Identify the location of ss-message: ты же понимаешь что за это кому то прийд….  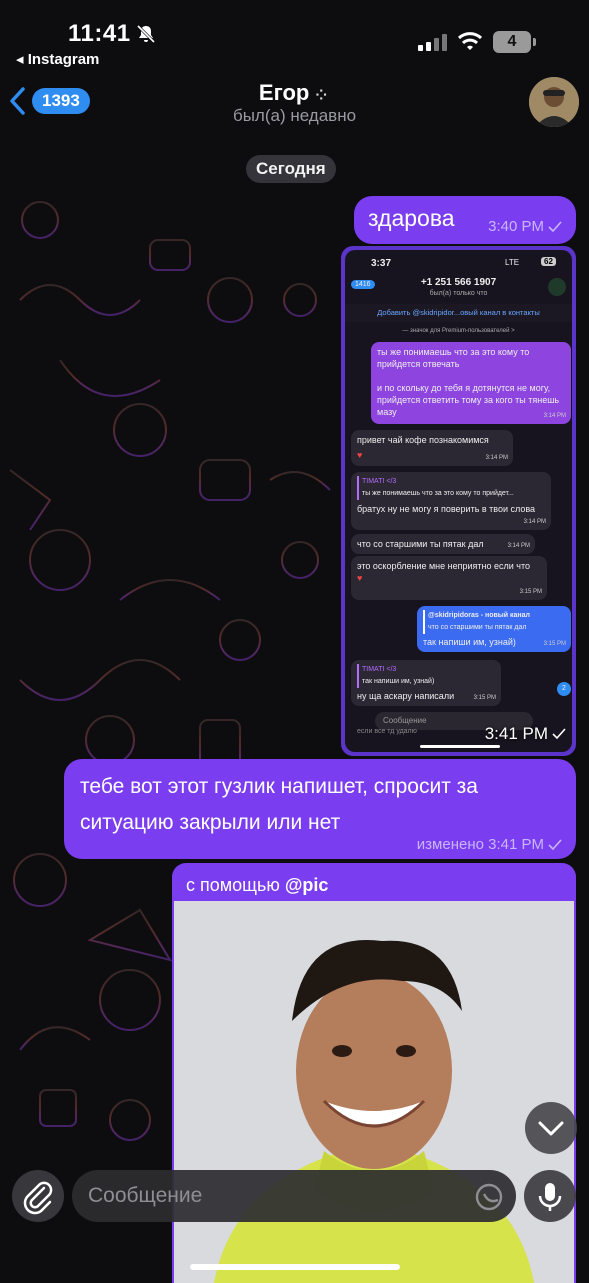
(471, 383).